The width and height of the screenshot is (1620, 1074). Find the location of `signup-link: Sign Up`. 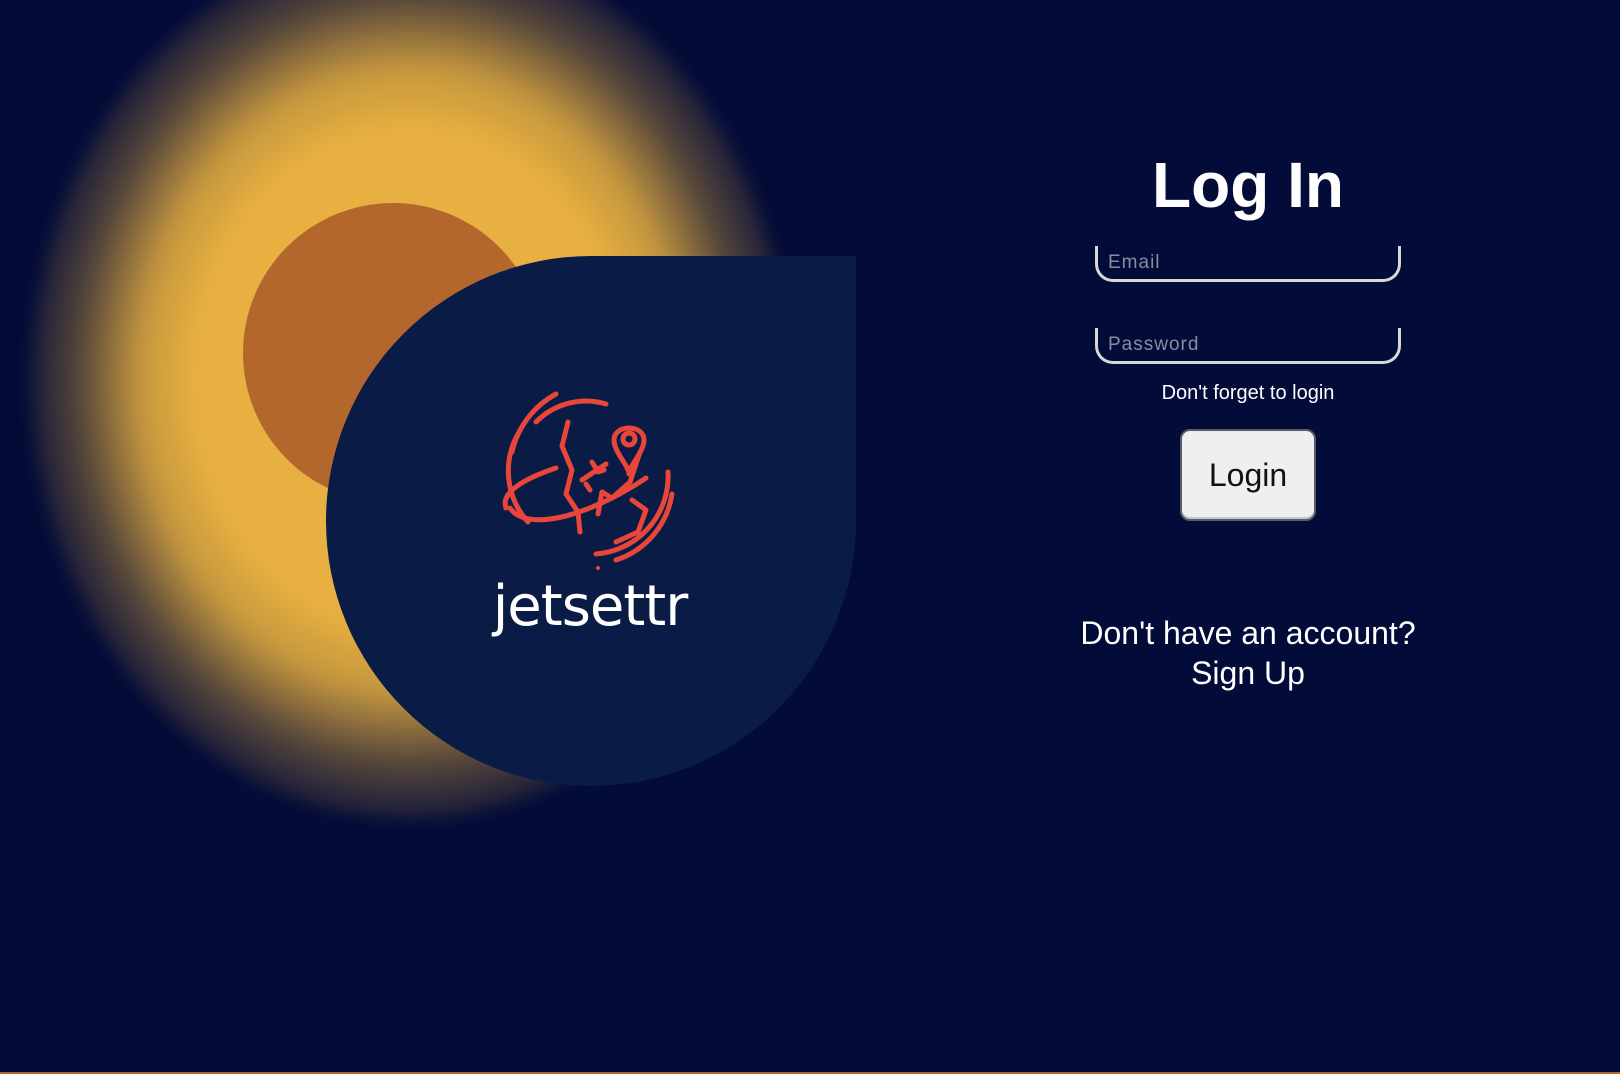

signup-link: Sign Up is located at coordinates (1248, 673).